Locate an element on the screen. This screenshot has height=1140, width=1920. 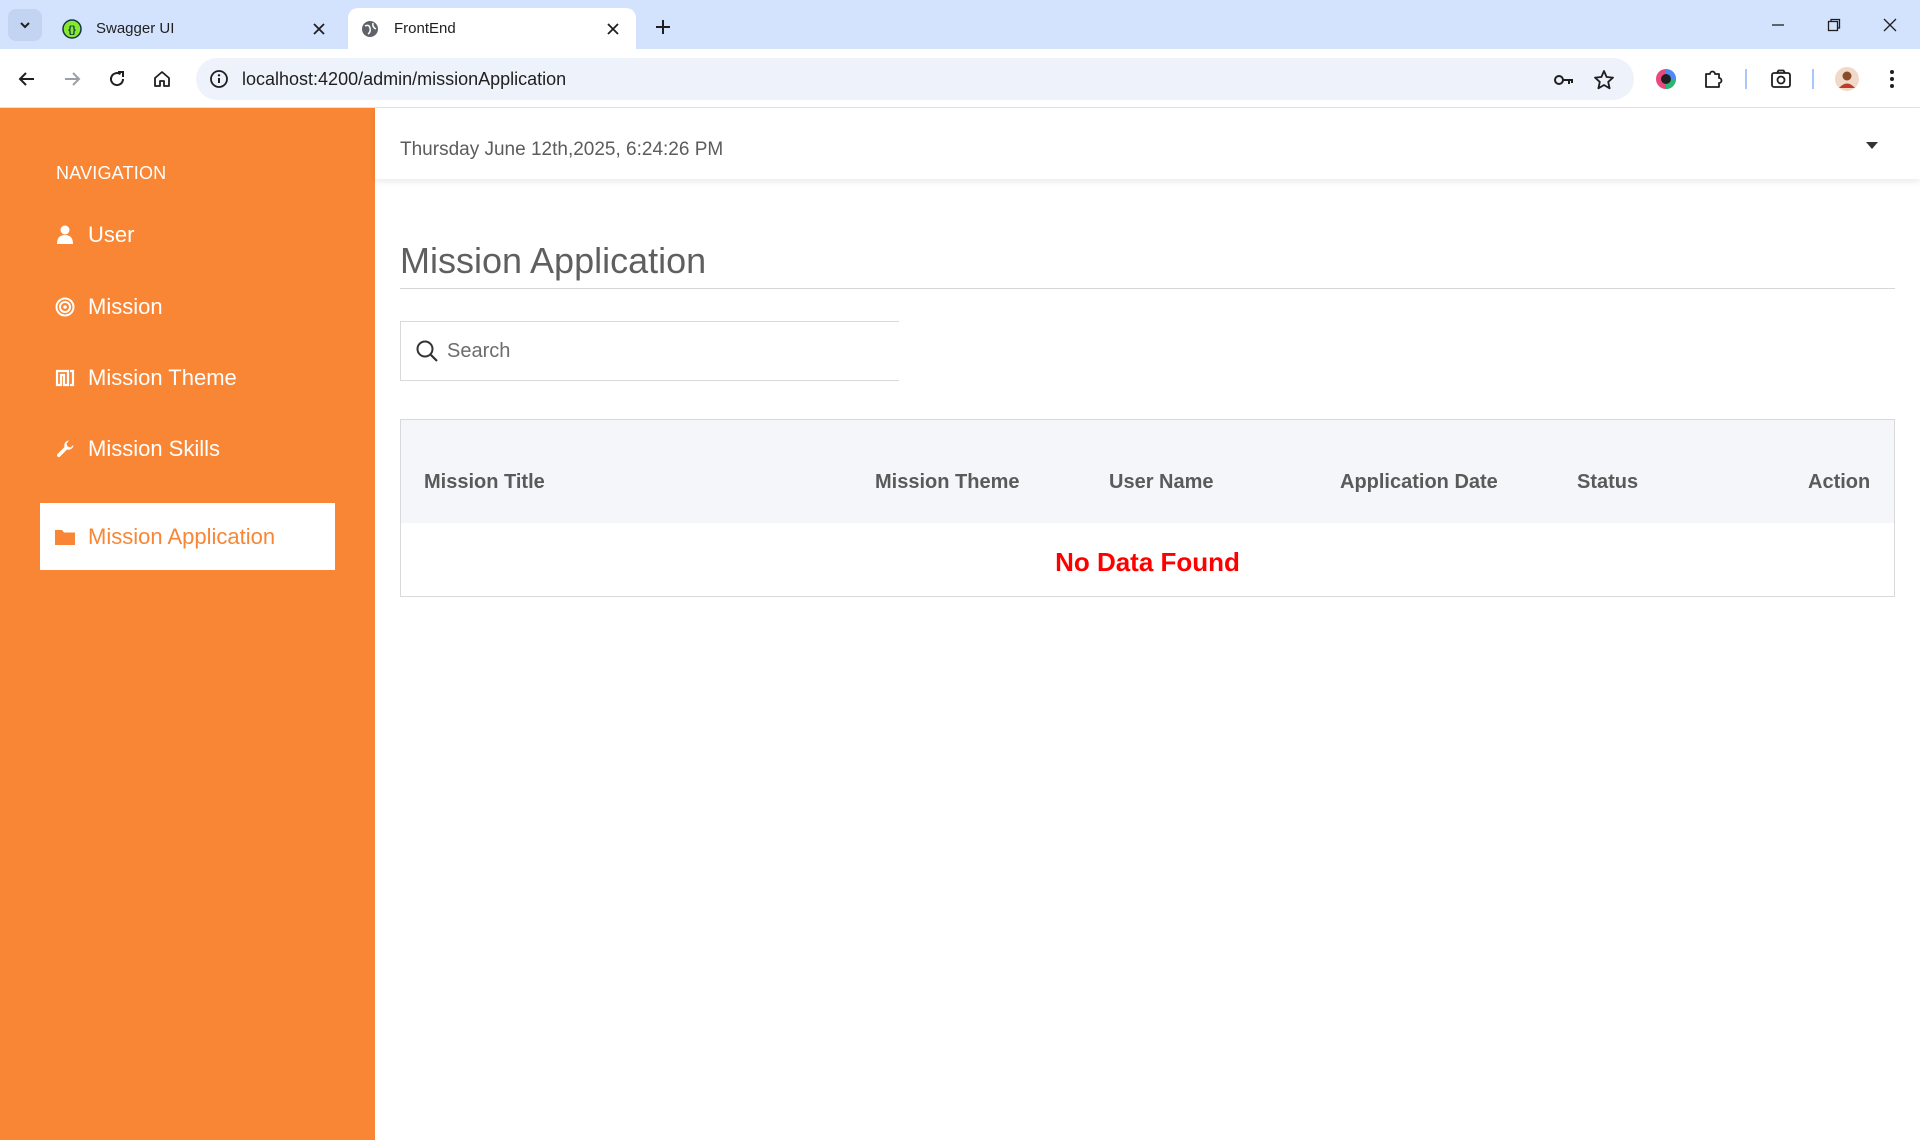
tab-title: FrontEnd is located at coordinates (425, 28).